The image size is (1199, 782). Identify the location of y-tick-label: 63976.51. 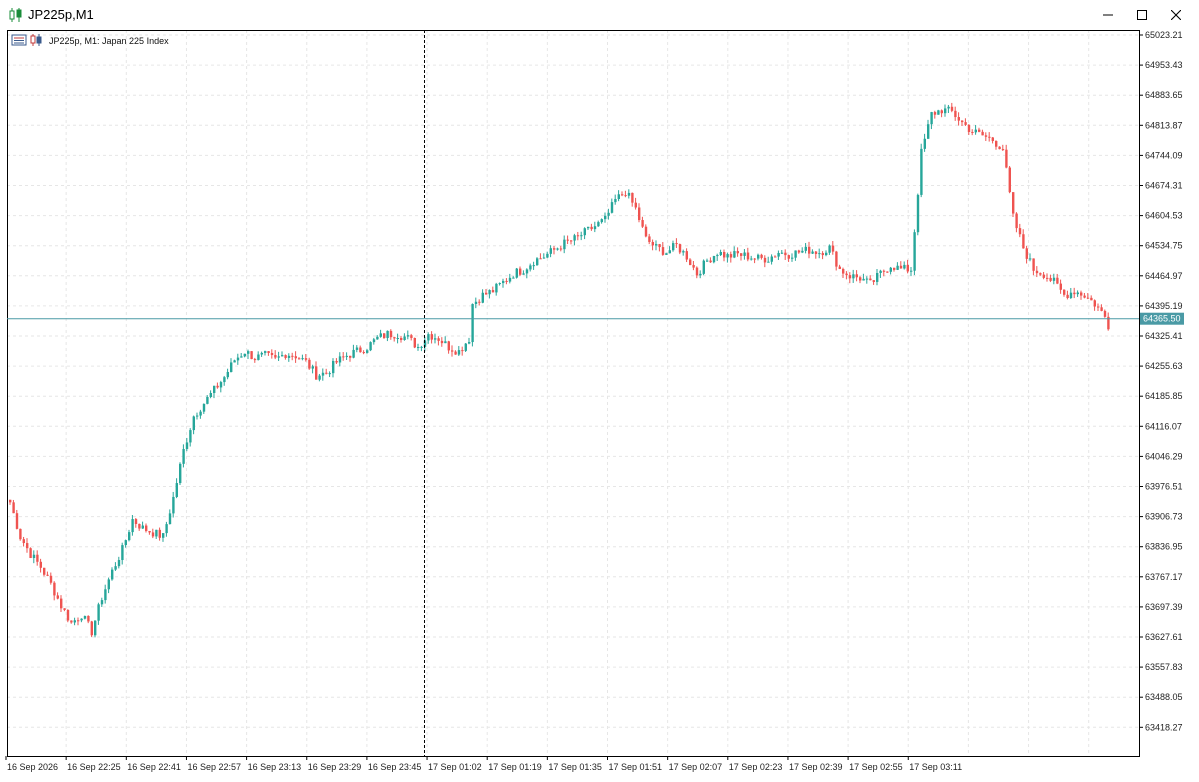
(1164, 487).